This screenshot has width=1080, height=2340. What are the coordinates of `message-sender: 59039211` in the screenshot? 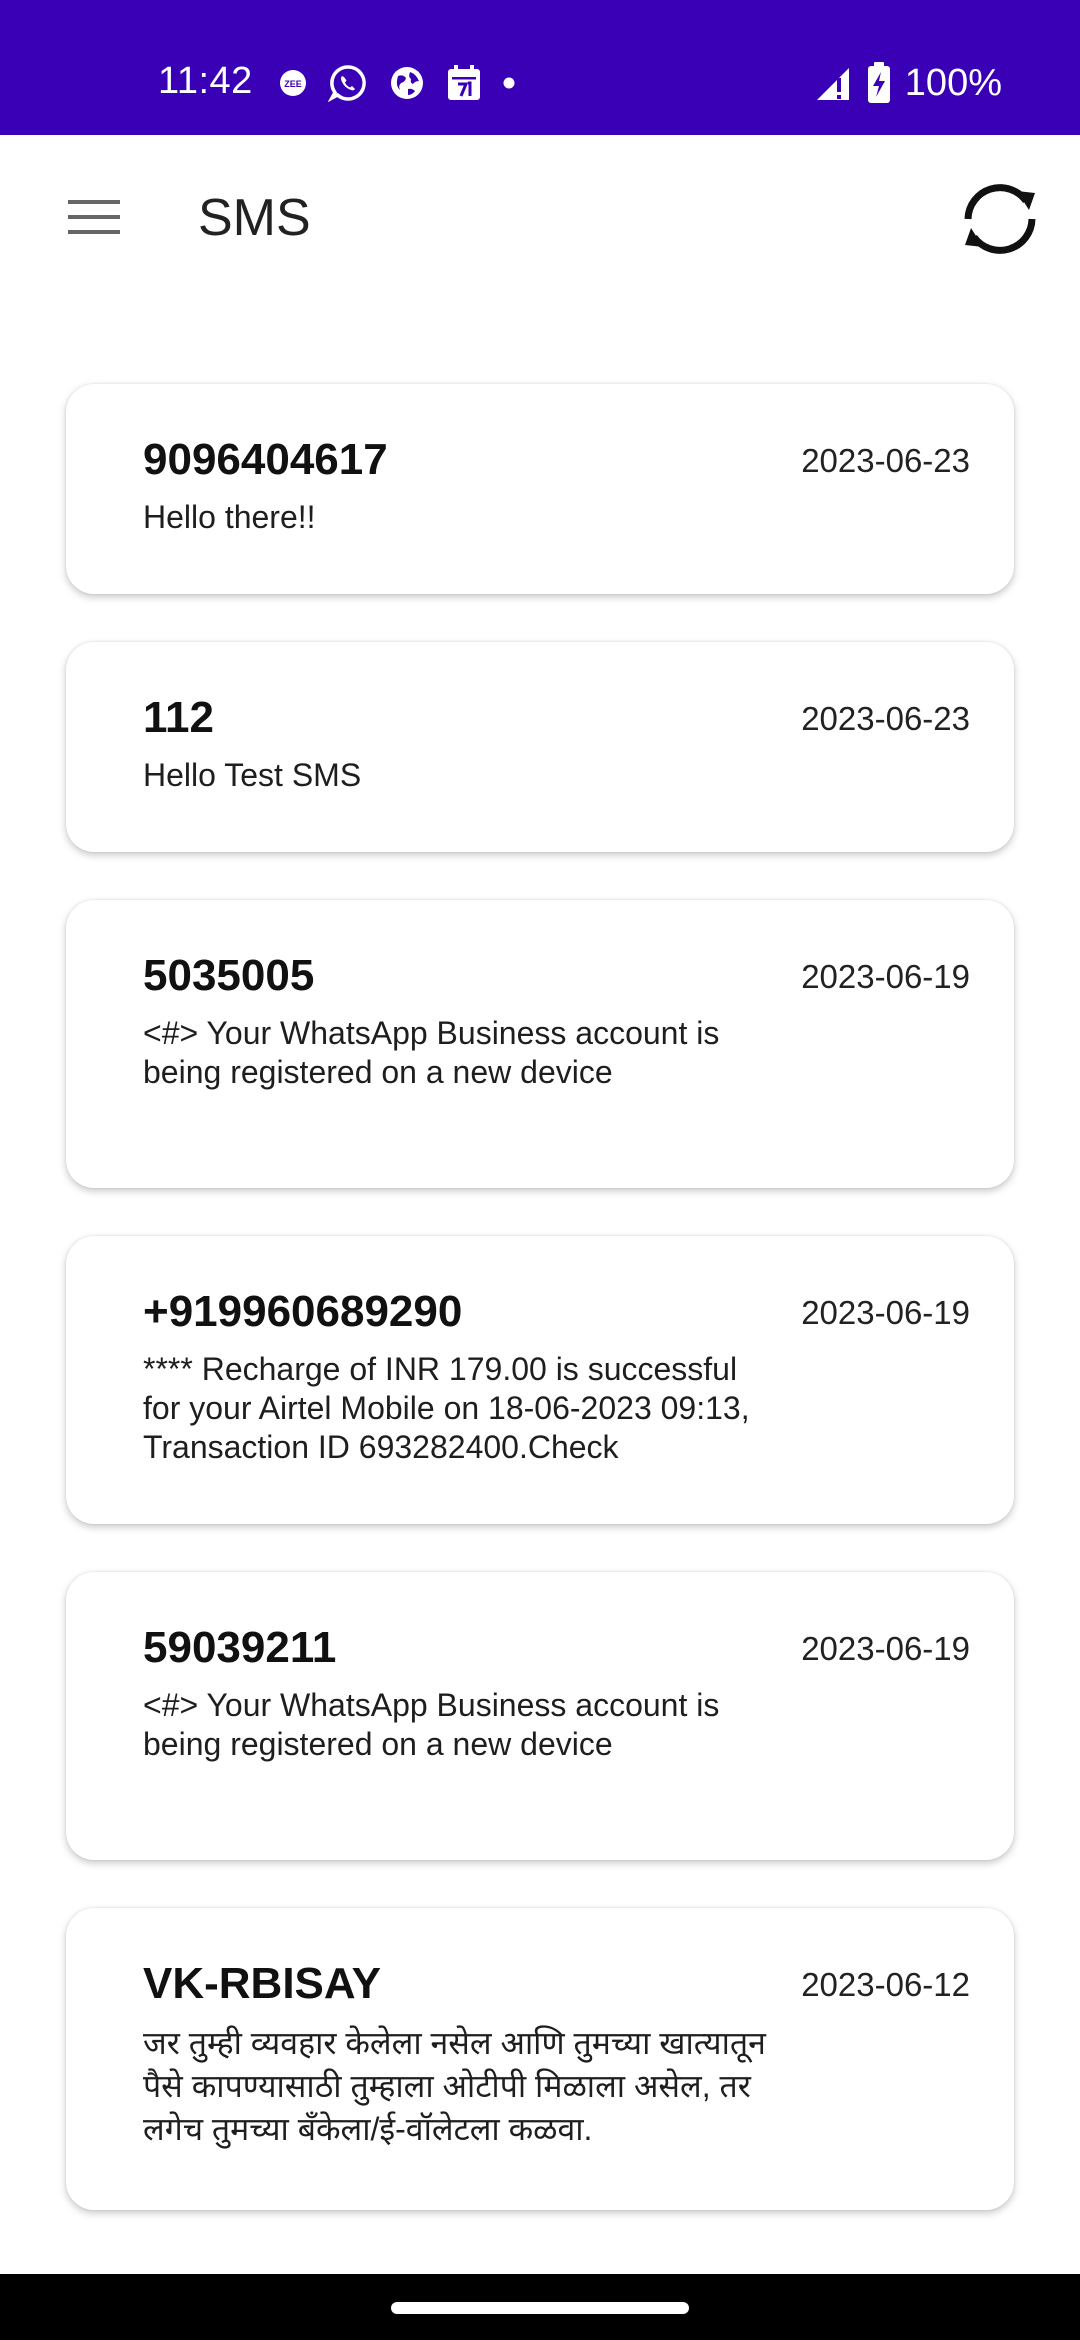 It's located at (240, 1647).